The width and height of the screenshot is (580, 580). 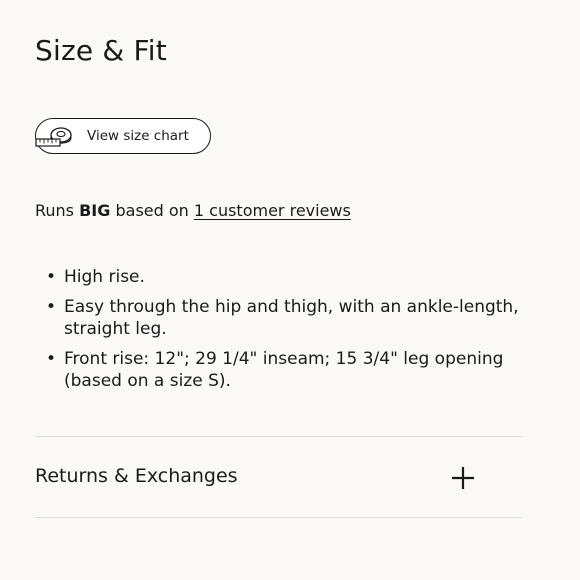 I want to click on returns-exchanges-accordion: Returns & Exchanges, so click(x=278, y=477).